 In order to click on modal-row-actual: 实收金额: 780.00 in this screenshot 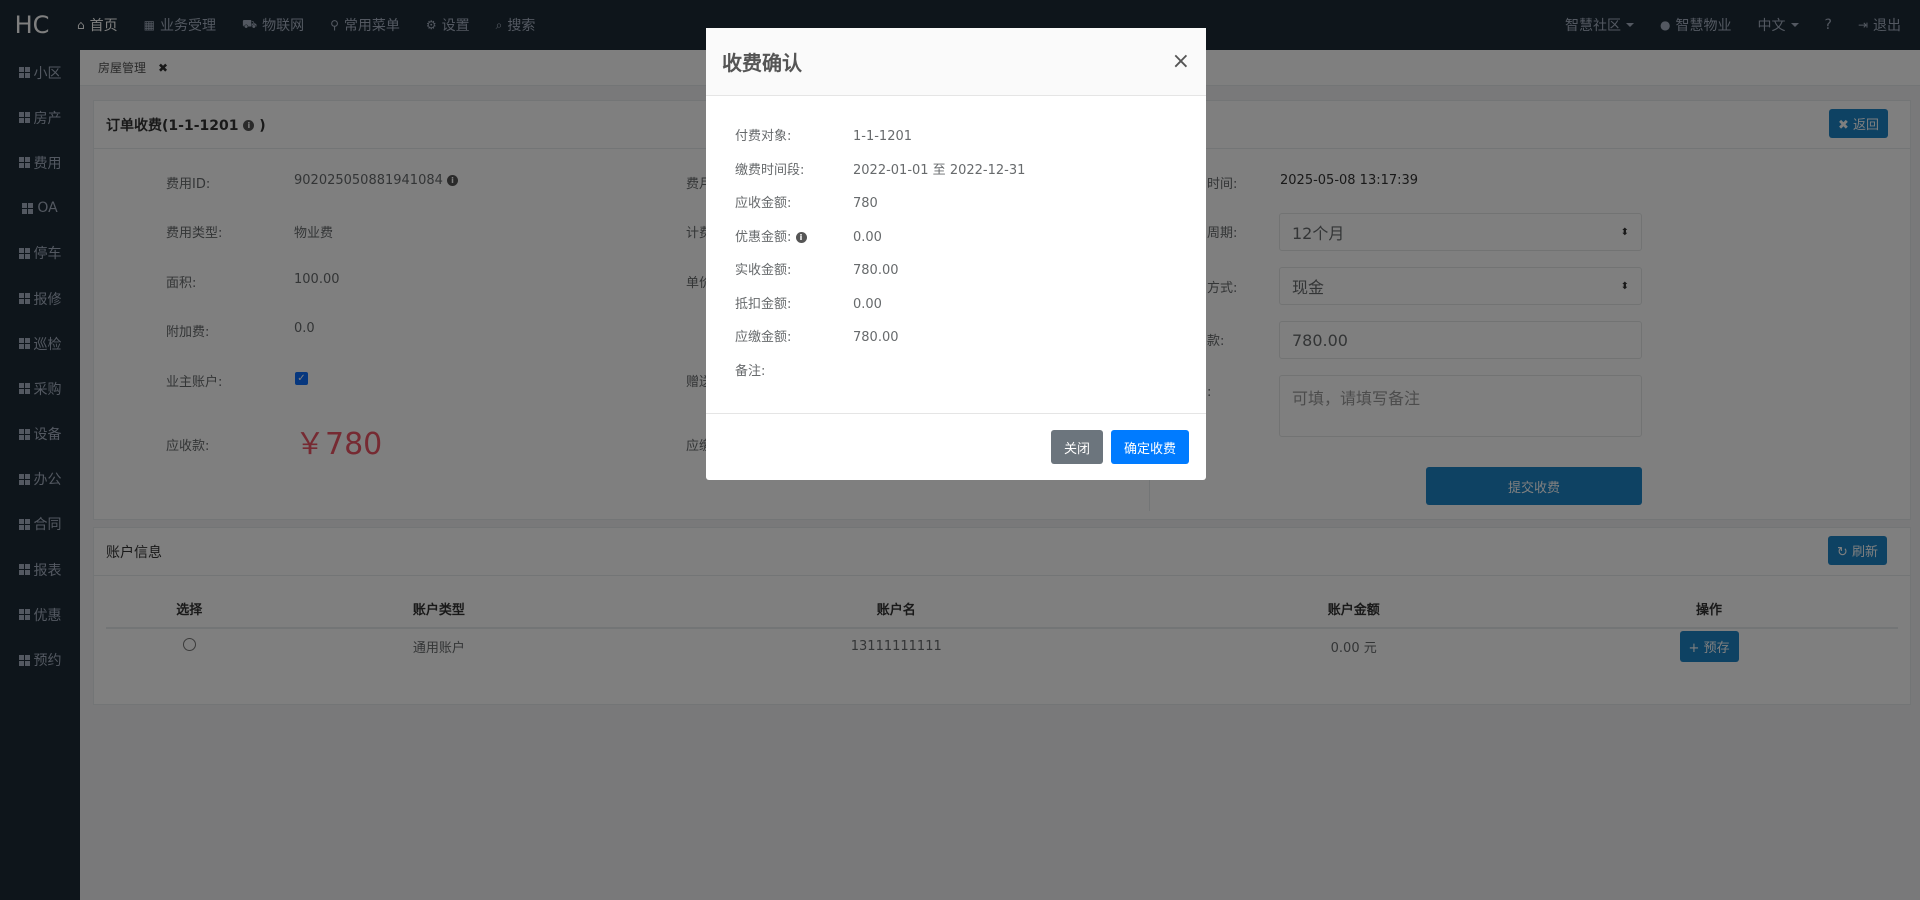, I will do `click(817, 268)`.